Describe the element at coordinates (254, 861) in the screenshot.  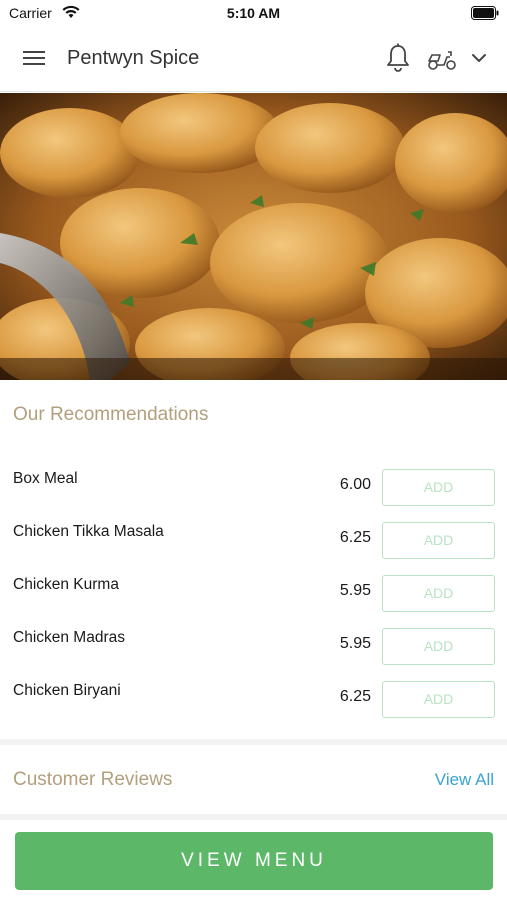
I see `view-menu-button: VIEW MENU` at that location.